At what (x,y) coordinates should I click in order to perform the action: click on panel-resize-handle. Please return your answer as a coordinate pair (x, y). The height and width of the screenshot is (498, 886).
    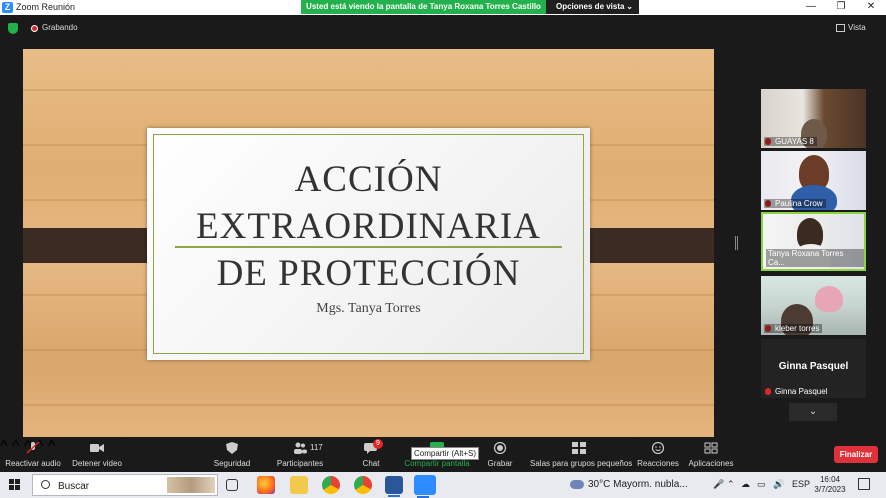
    Looking at the image, I should click on (736, 243).